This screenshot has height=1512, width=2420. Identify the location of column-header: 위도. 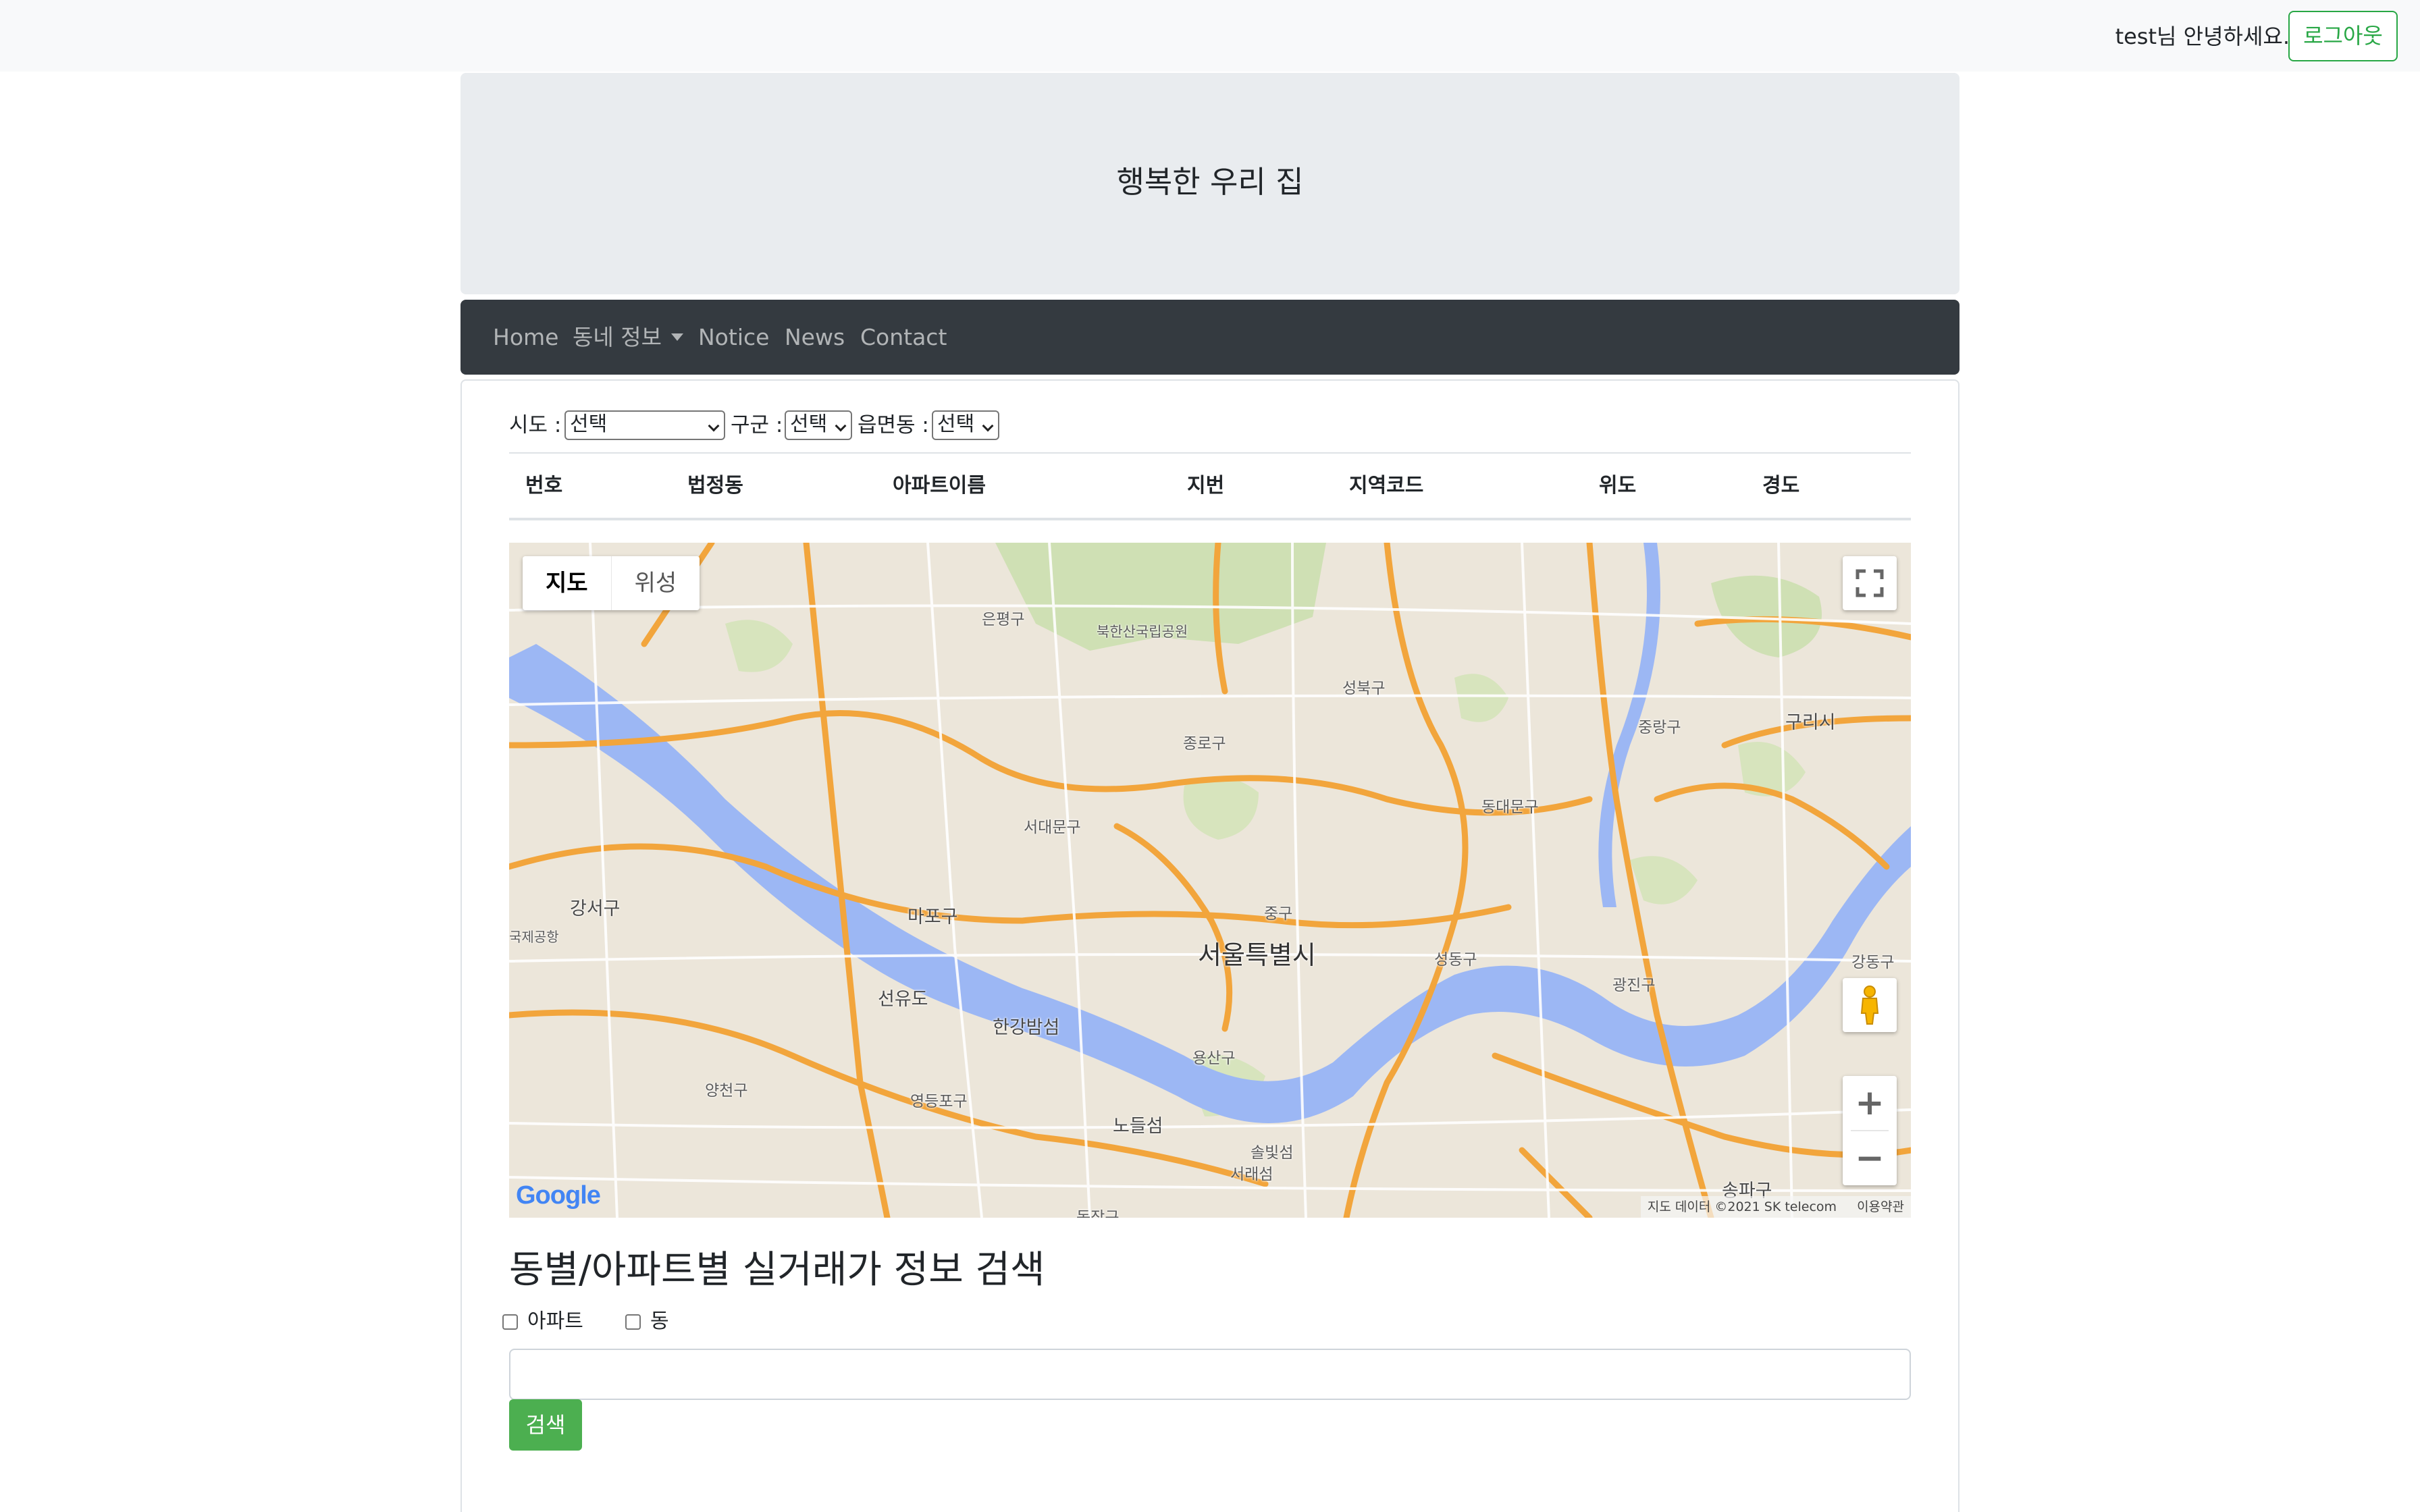
(1618, 485).